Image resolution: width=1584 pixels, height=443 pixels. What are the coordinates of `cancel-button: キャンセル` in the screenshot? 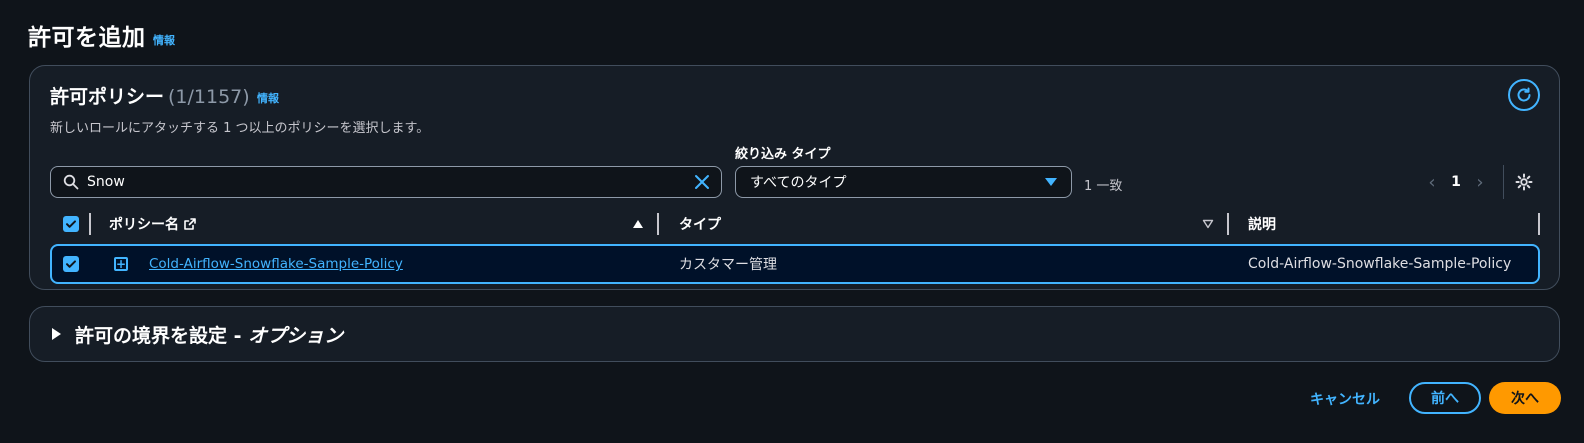 It's located at (1345, 399).